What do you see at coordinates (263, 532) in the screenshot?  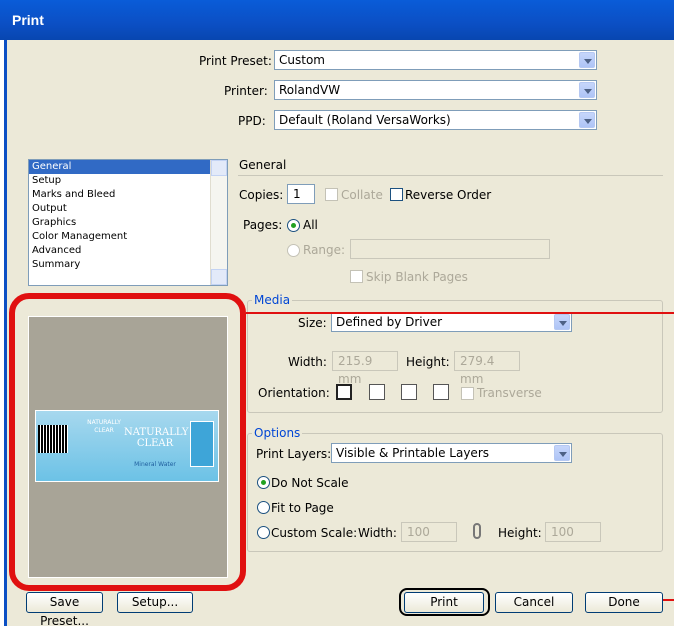 I see `custom-scale-radio` at bounding box center [263, 532].